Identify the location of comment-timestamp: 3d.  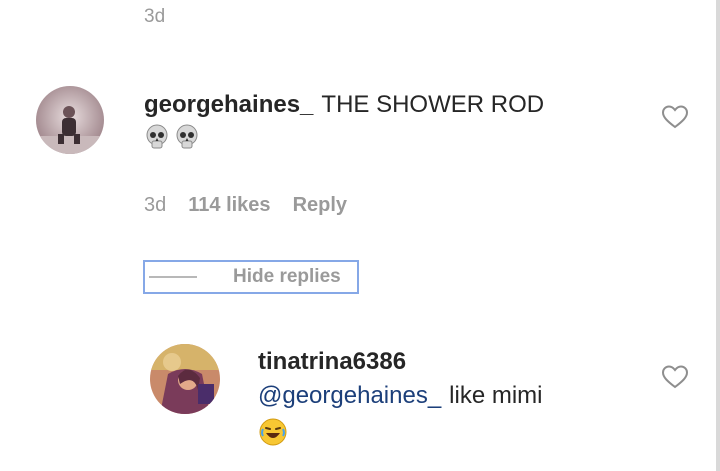
(155, 205).